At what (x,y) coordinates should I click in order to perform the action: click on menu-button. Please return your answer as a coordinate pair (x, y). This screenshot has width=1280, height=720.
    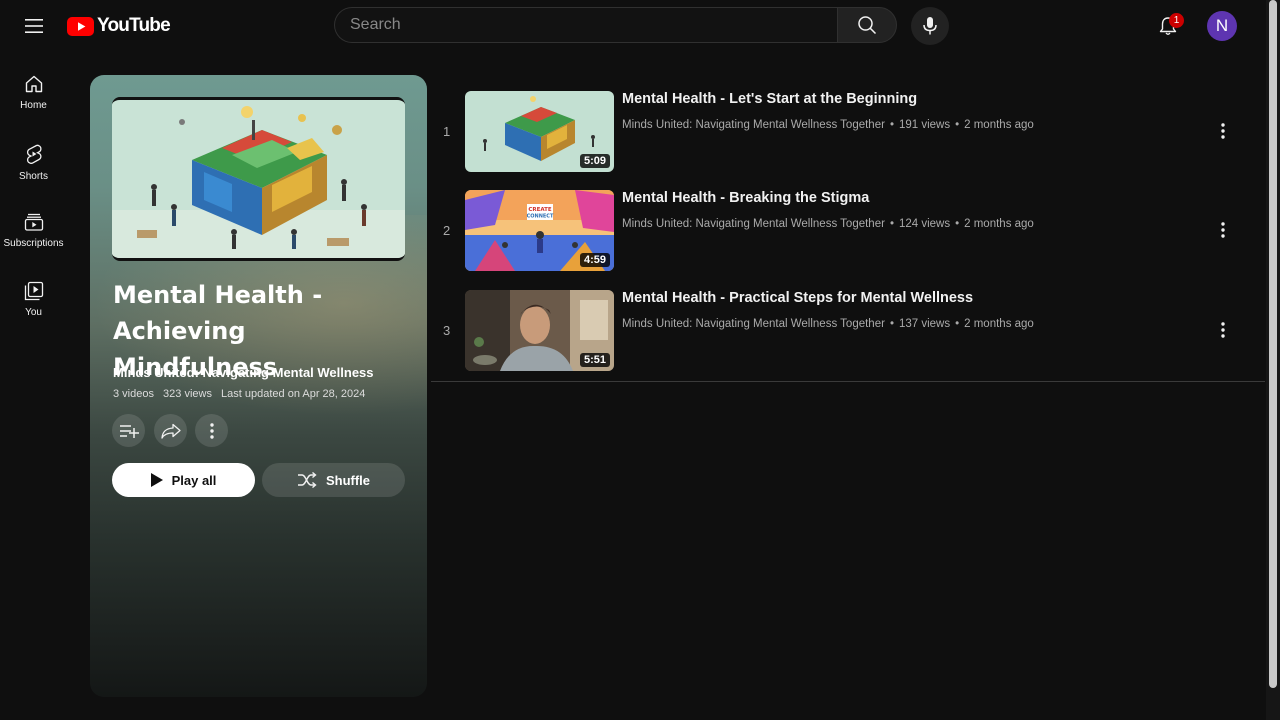
    Looking at the image, I should click on (34, 26).